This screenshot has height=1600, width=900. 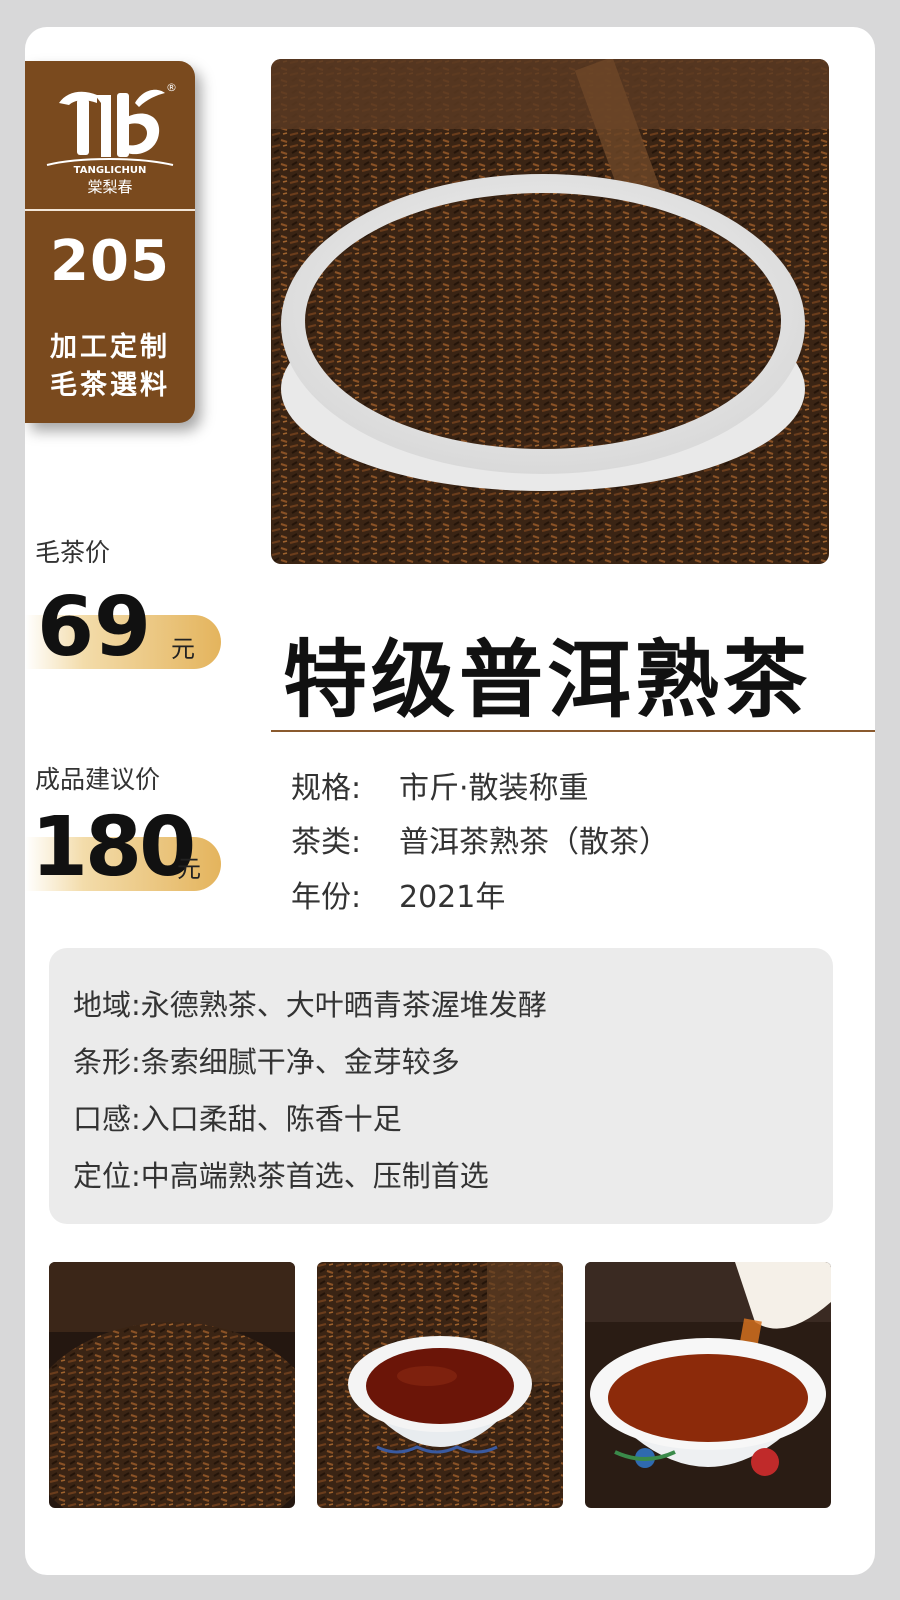 I want to click on badge-line-1: 加工定制, so click(x=110, y=347).